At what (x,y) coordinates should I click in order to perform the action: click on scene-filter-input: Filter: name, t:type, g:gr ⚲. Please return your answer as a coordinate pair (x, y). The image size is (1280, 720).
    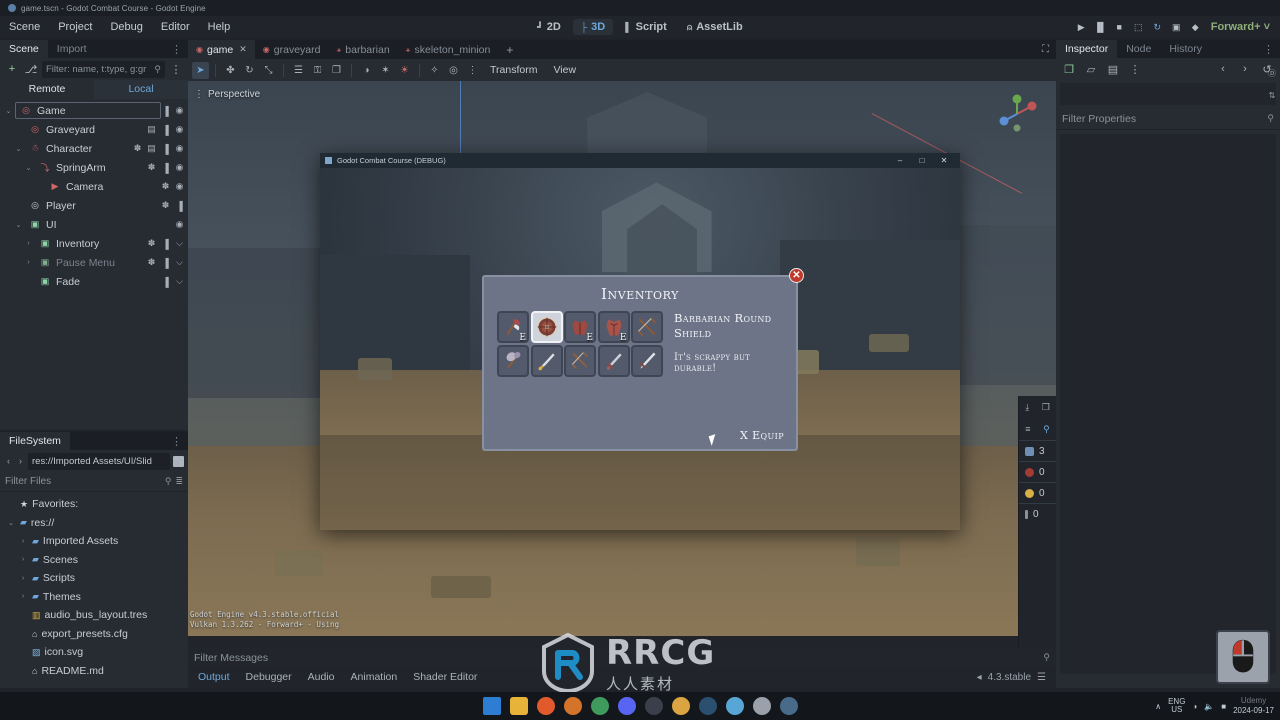
    Looking at the image, I should click on (103, 69).